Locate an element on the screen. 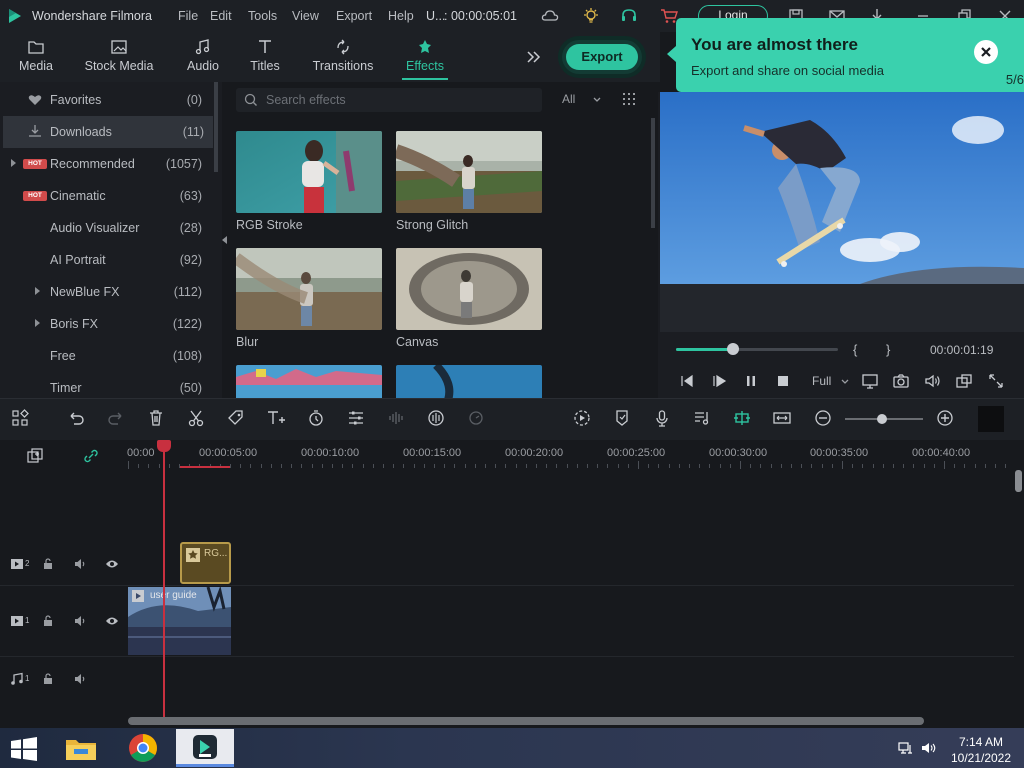  windows-start-icon is located at coordinates (24, 749).